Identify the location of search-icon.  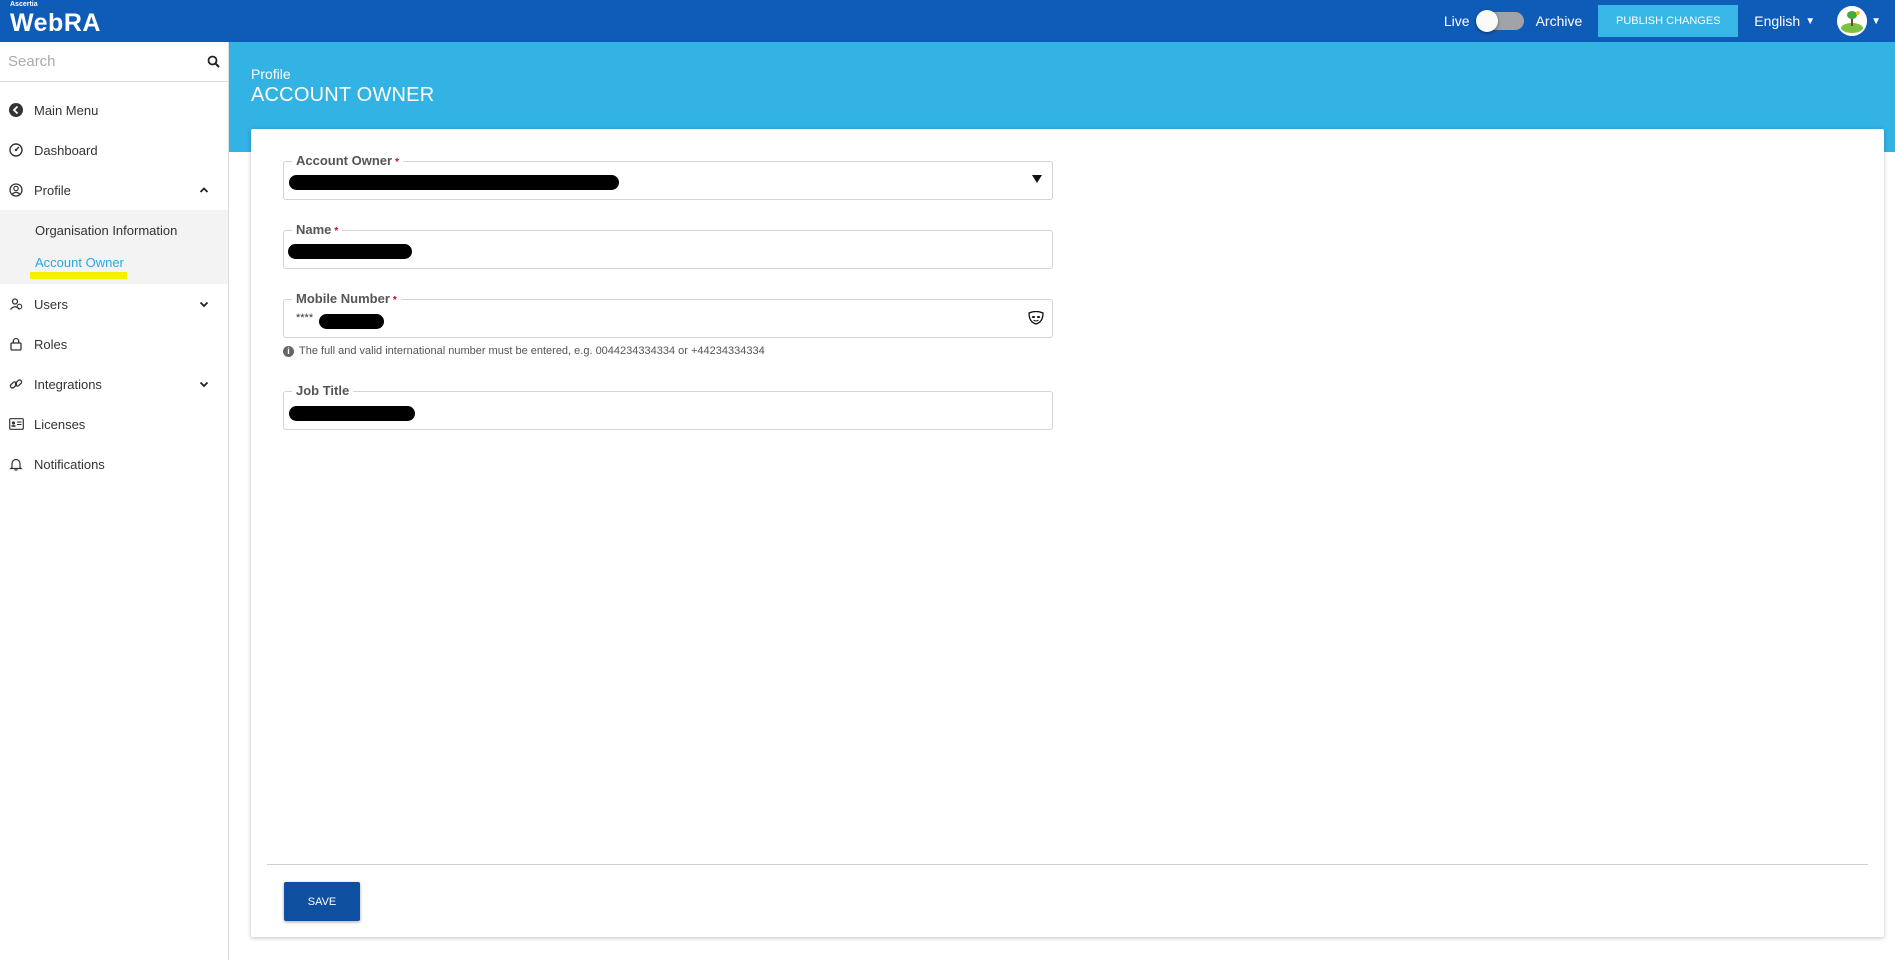
(213, 62).